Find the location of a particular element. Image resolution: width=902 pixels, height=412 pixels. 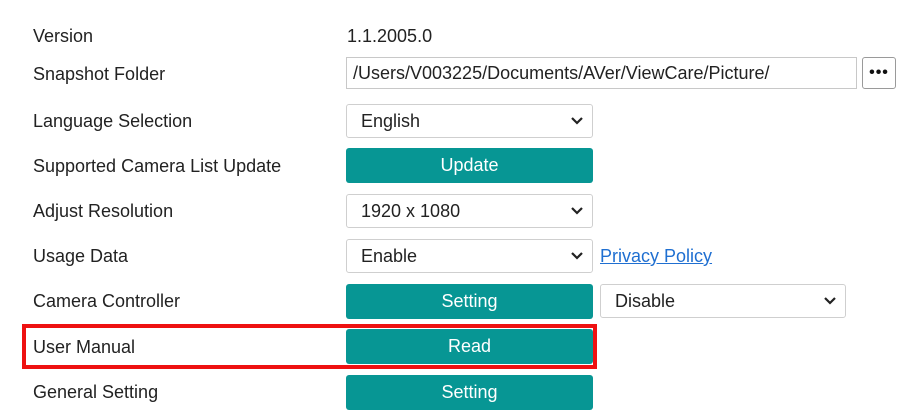

adjust-resolution-label: Adjust Resolution is located at coordinates (103, 211).